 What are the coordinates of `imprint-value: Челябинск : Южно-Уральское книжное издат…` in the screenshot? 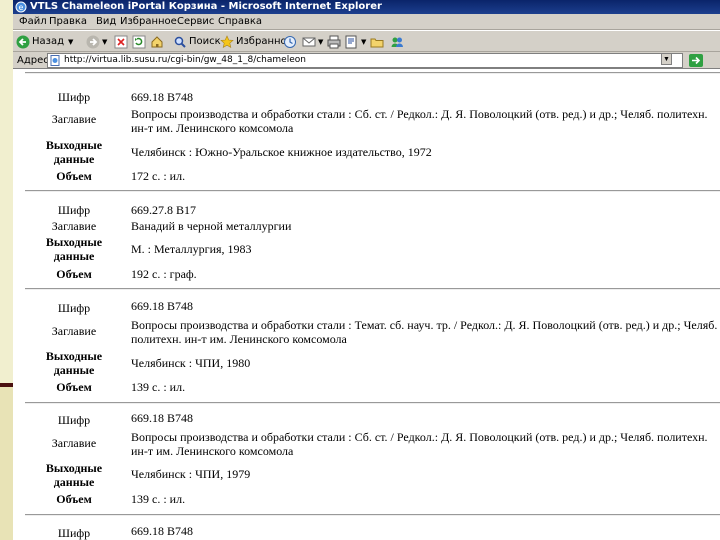 It's located at (281, 152).